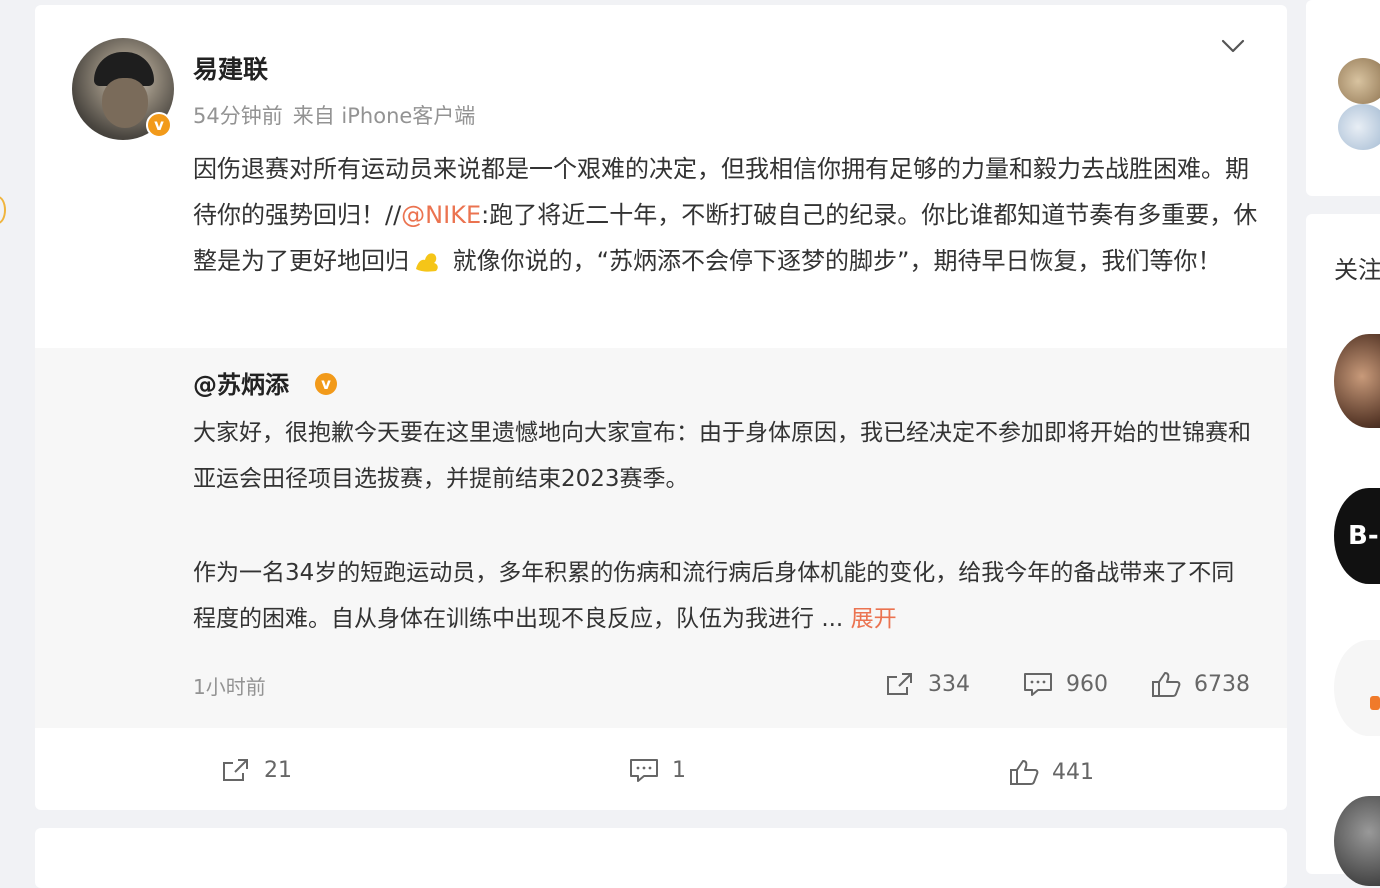 The width and height of the screenshot is (1380, 888). I want to click on repost-author-name: @苏炳添, so click(241, 385).